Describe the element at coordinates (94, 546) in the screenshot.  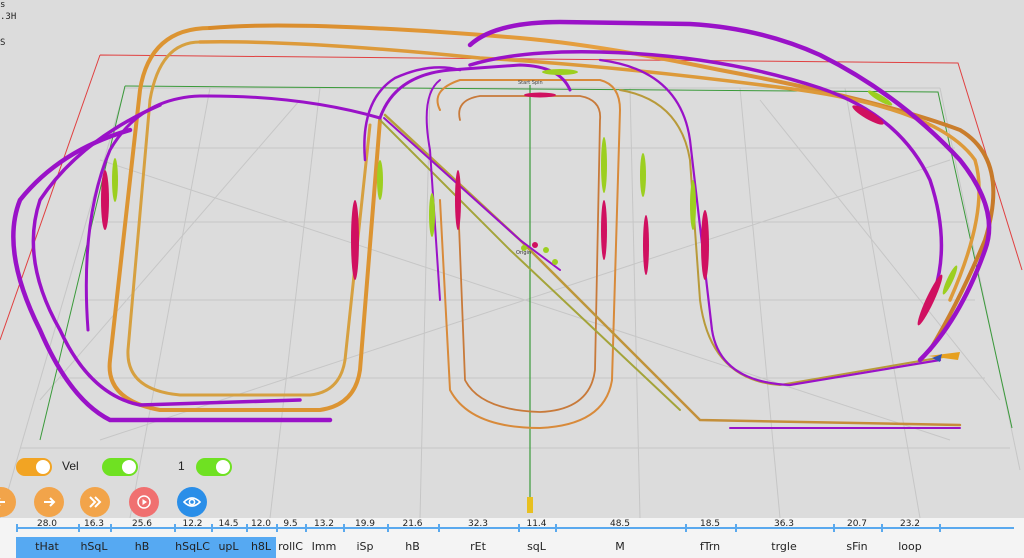
I see `segment-label: hSqL` at that location.